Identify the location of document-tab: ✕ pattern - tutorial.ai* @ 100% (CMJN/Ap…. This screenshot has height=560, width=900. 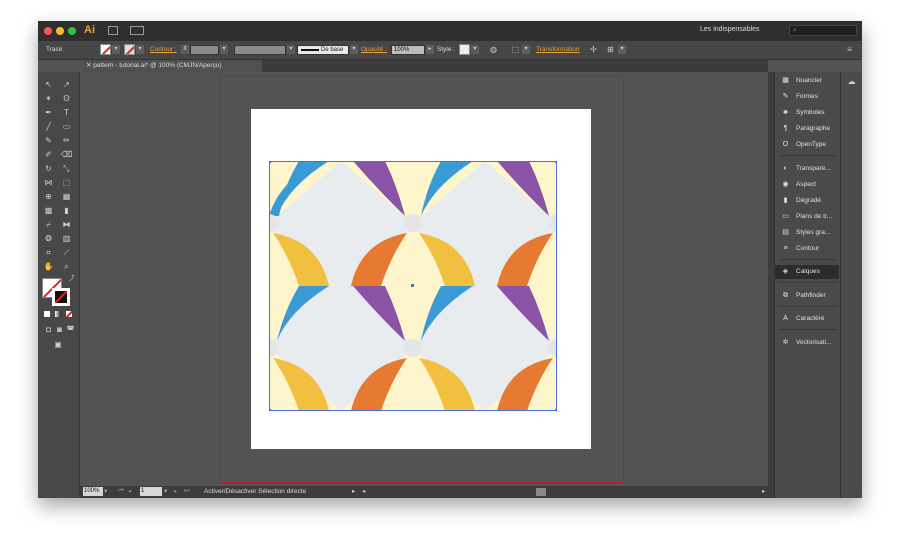
(172, 66).